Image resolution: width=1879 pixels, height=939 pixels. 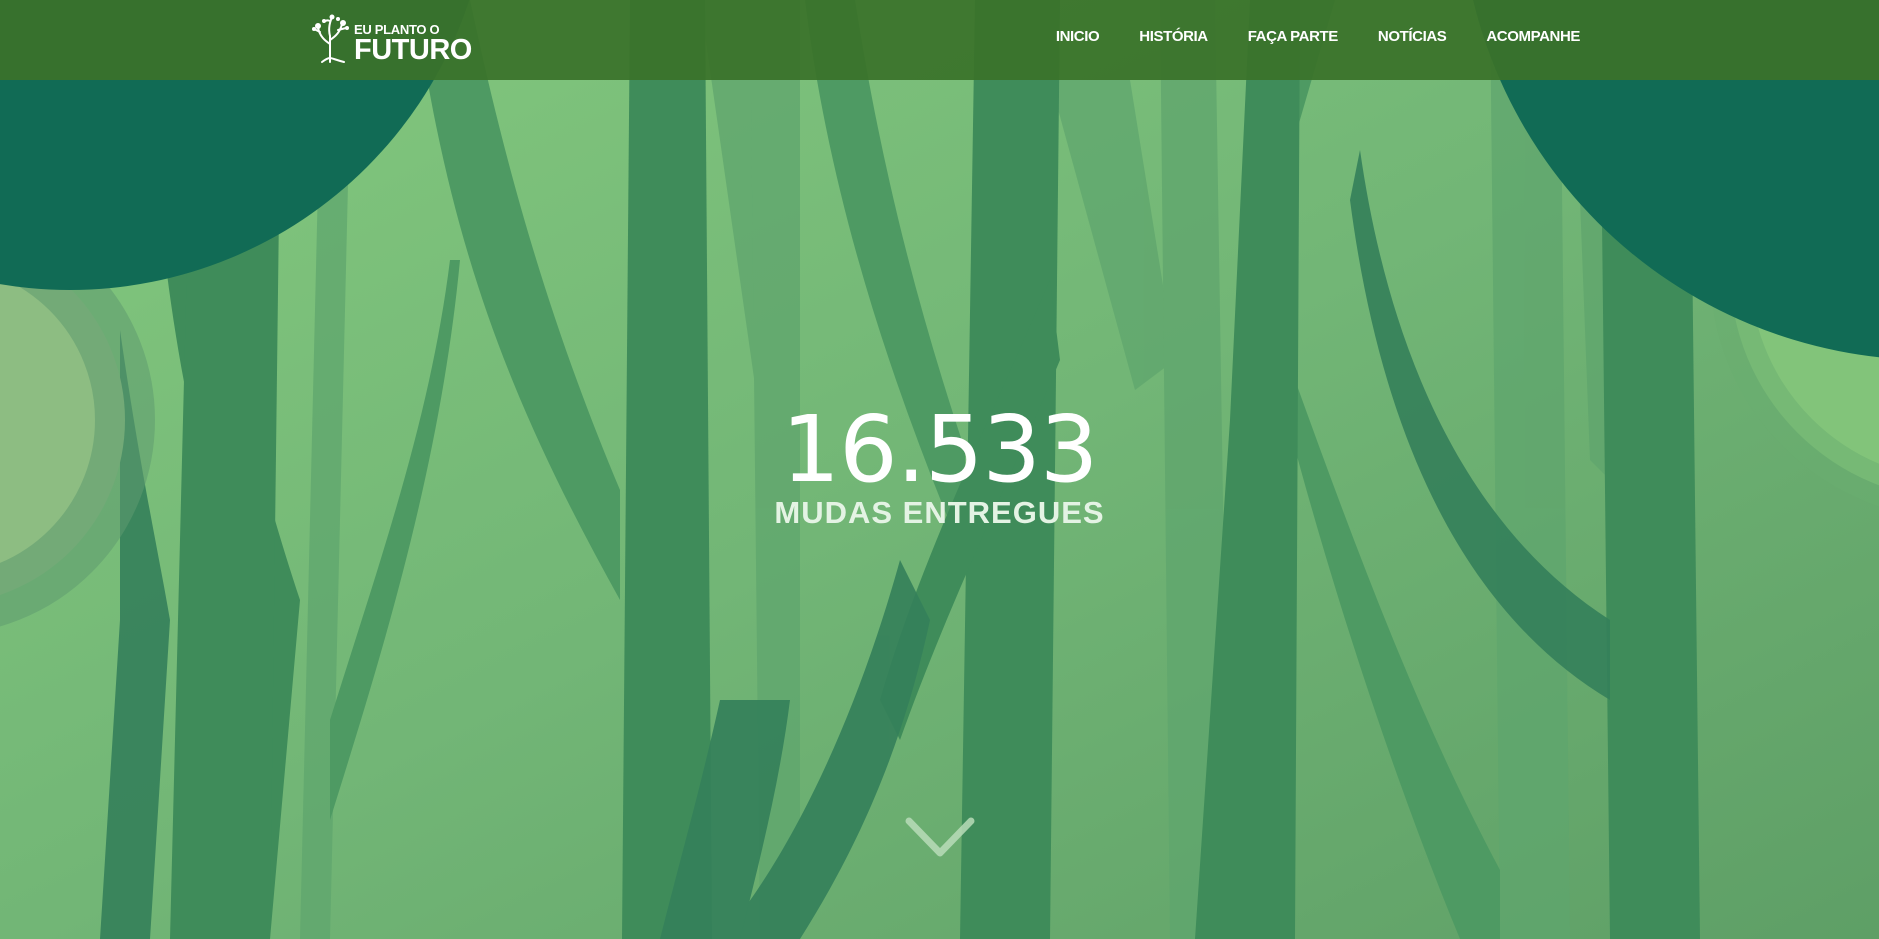 What do you see at coordinates (1293, 36) in the screenshot?
I see `nav-faca-parte: FAÇA PARTE` at bounding box center [1293, 36].